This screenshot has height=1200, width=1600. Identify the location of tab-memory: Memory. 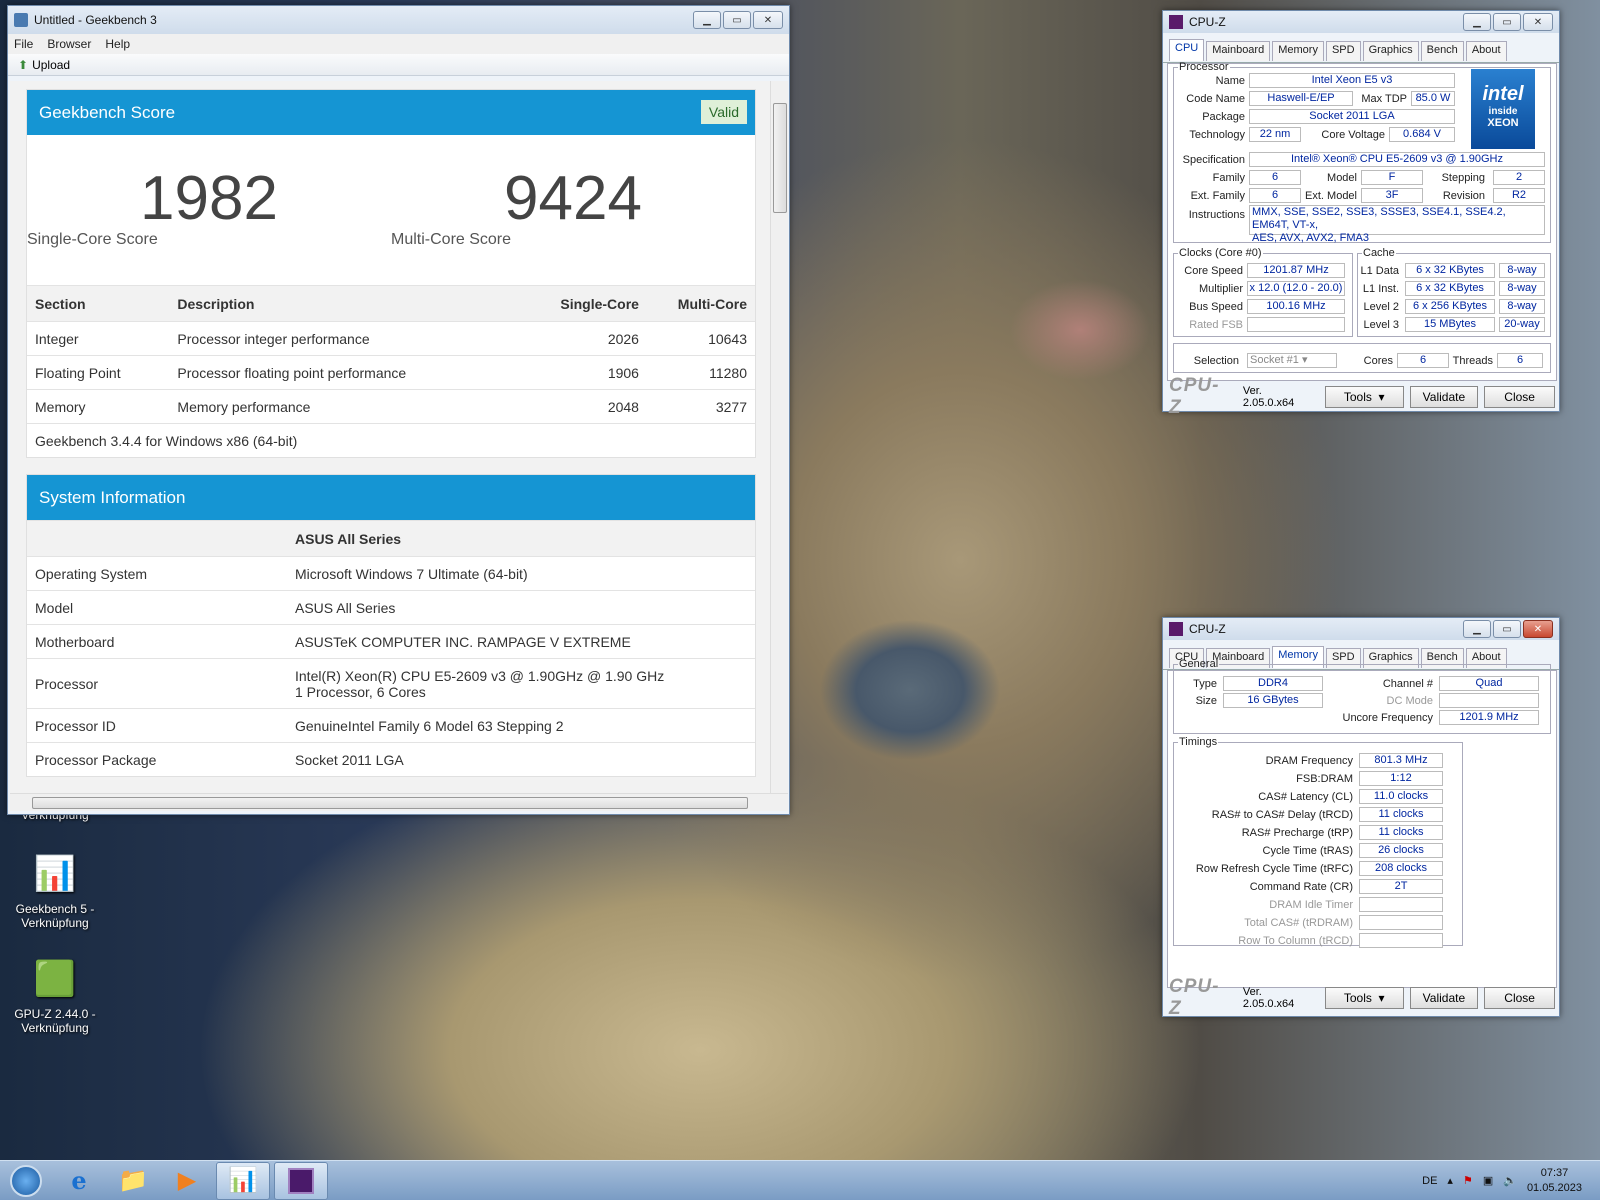
(1298, 51).